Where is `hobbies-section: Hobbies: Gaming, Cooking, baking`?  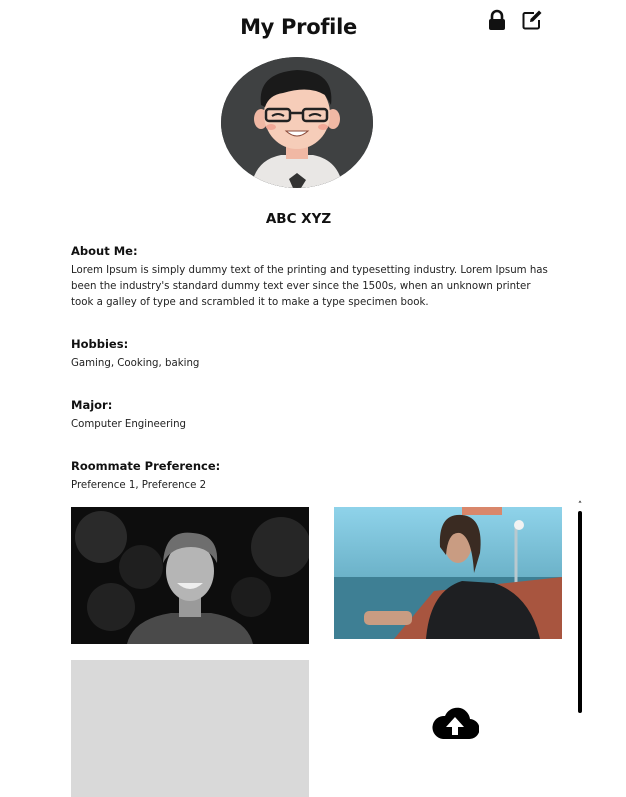 hobbies-section: Hobbies: Gaming, Cooking, baking is located at coordinates (311, 354).